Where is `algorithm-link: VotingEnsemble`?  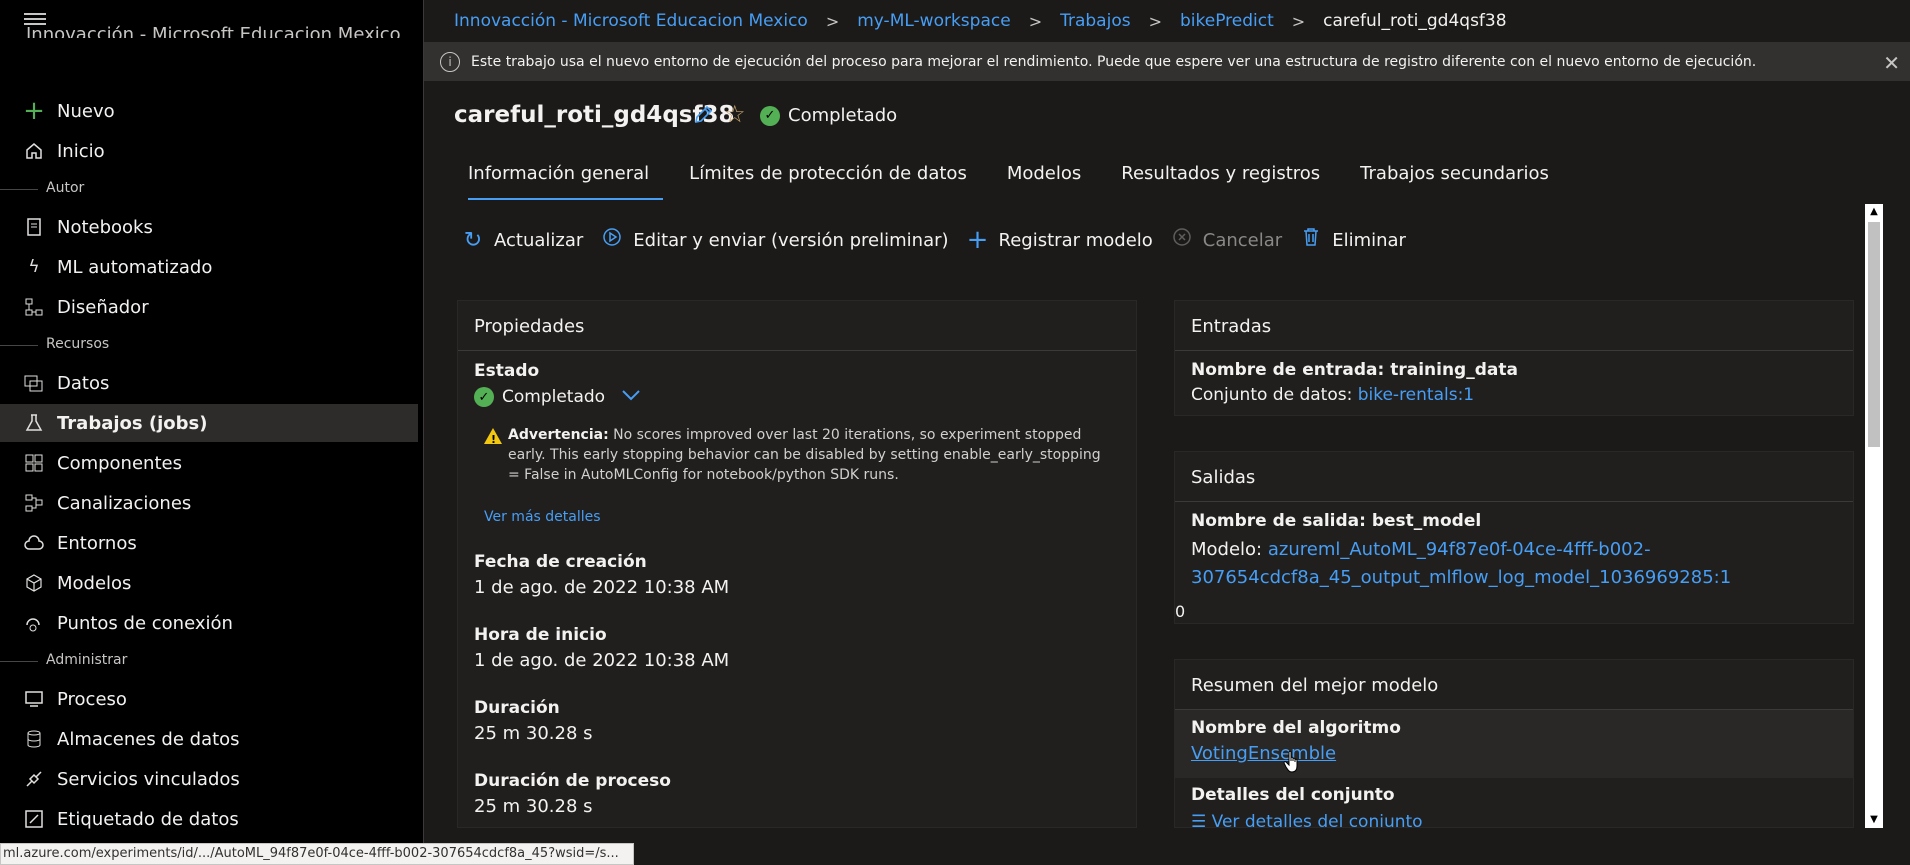
algorithm-link: VotingEnsemble is located at coordinates (1263, 753).